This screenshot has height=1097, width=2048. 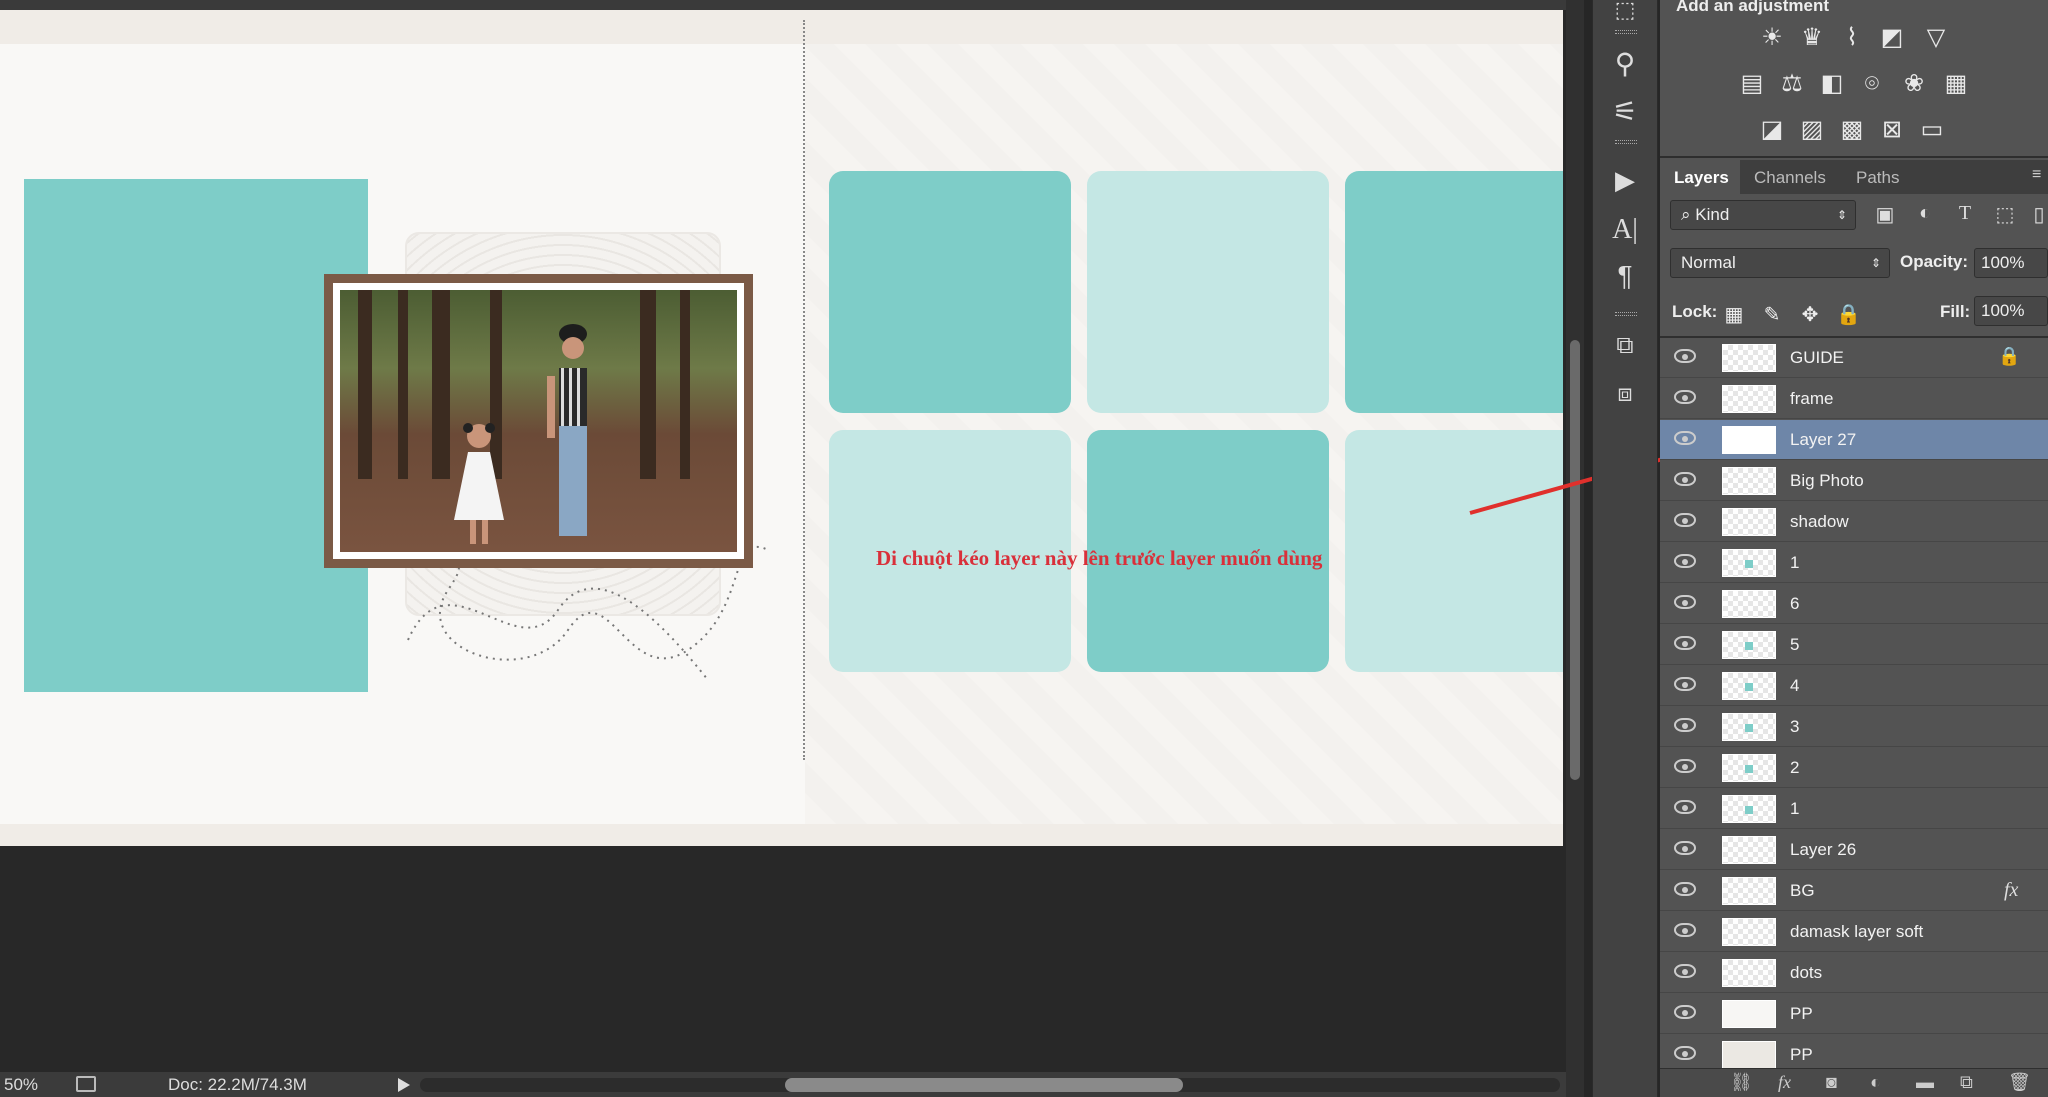 What do you see at coordinates (1812, 38) in the screenshot?
I see `levels-icon: ♛` at bounding box center [1812, 38].